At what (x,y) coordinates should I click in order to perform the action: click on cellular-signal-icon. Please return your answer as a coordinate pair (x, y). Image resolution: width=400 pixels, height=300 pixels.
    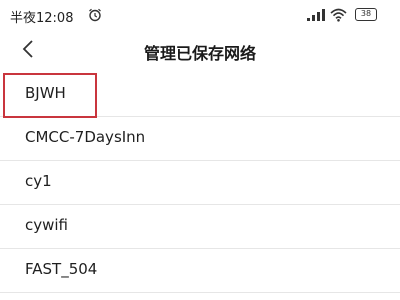
    Looking at the image, I should click on (316, 15).